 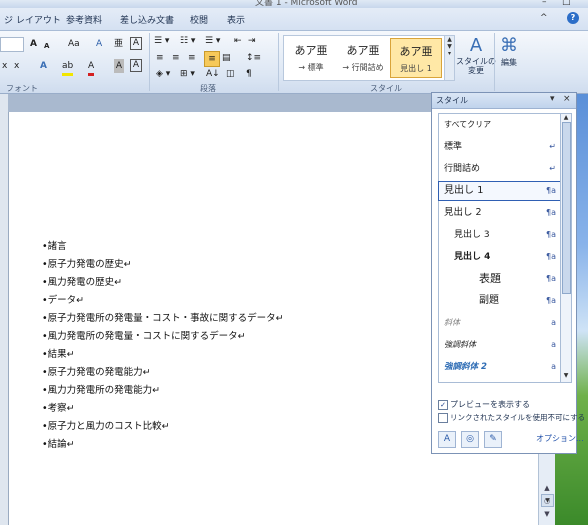 What do you see at coordinates (4, 66) in the screenshot?
I see `subscript-button: x` at bounding box center [4, 66].